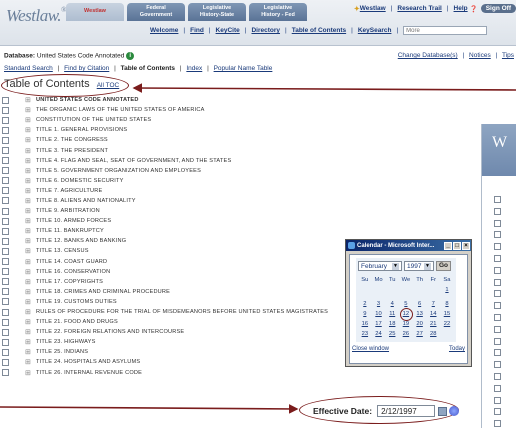 The image size is (516, 428). I want to click on toc-item-link: TITLE 1. GENERAL PROVISIONS, so click(81, 130).